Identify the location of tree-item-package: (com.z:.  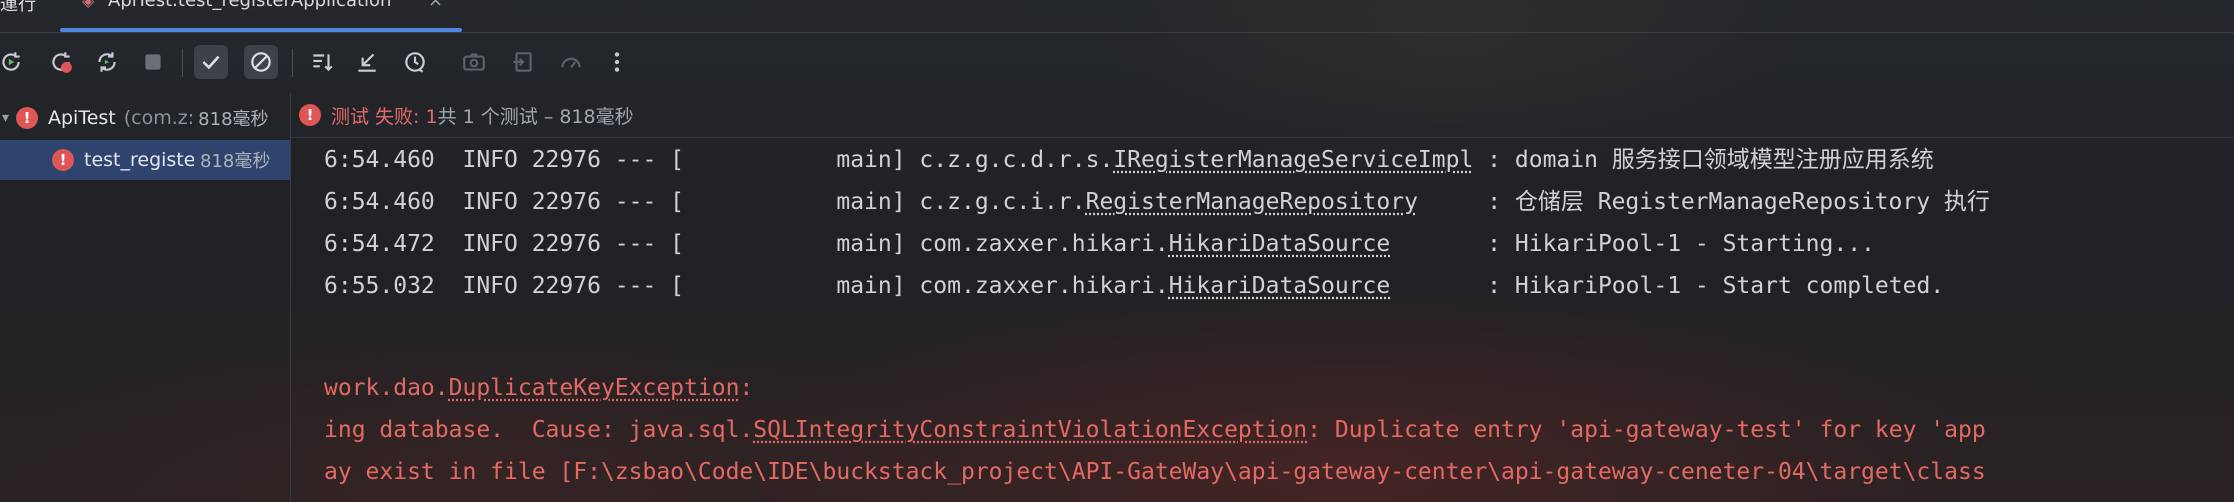
(159, 118).